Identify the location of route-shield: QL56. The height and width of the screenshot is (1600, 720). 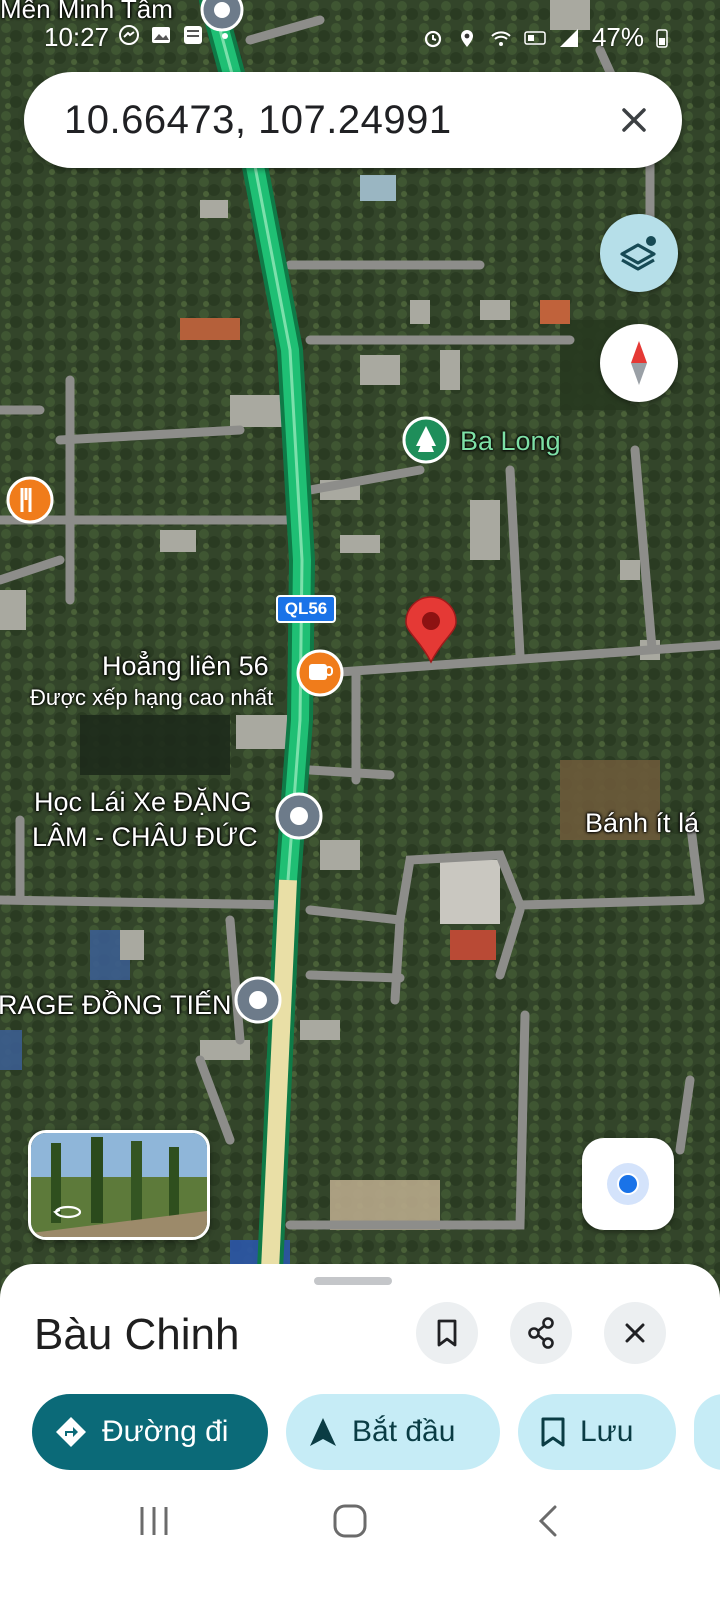
(306, 609).